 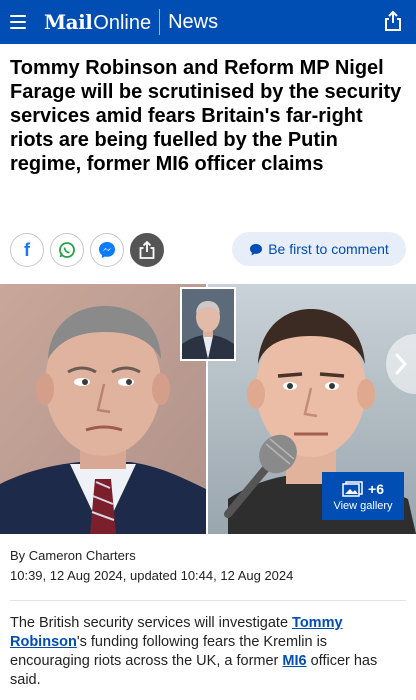 What do you see at coordinates (352, 488) in the screenshot?
I see `gallery-icon` at bounding box center [352, 488].